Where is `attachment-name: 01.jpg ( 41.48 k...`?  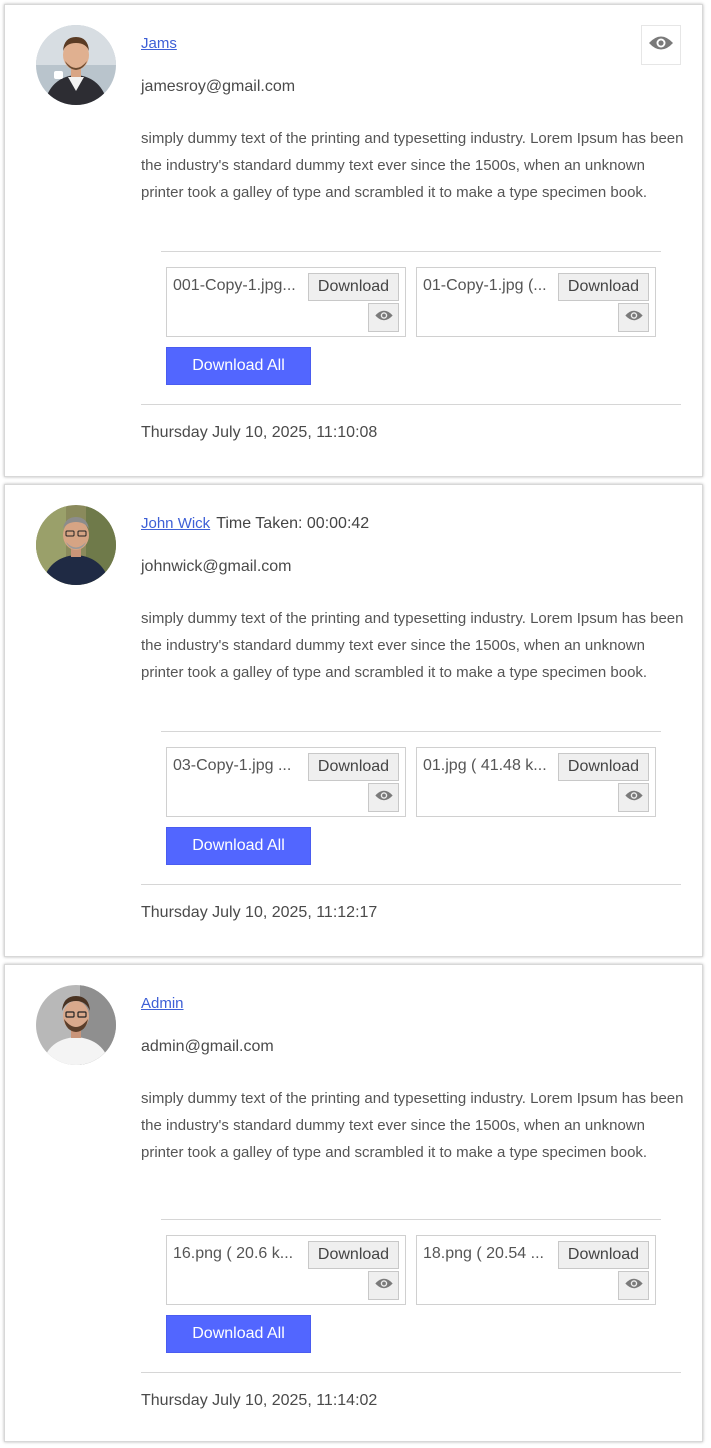 attachment-name: 01.jpg ( 41.48 k... is located at coordinates (485, 765).